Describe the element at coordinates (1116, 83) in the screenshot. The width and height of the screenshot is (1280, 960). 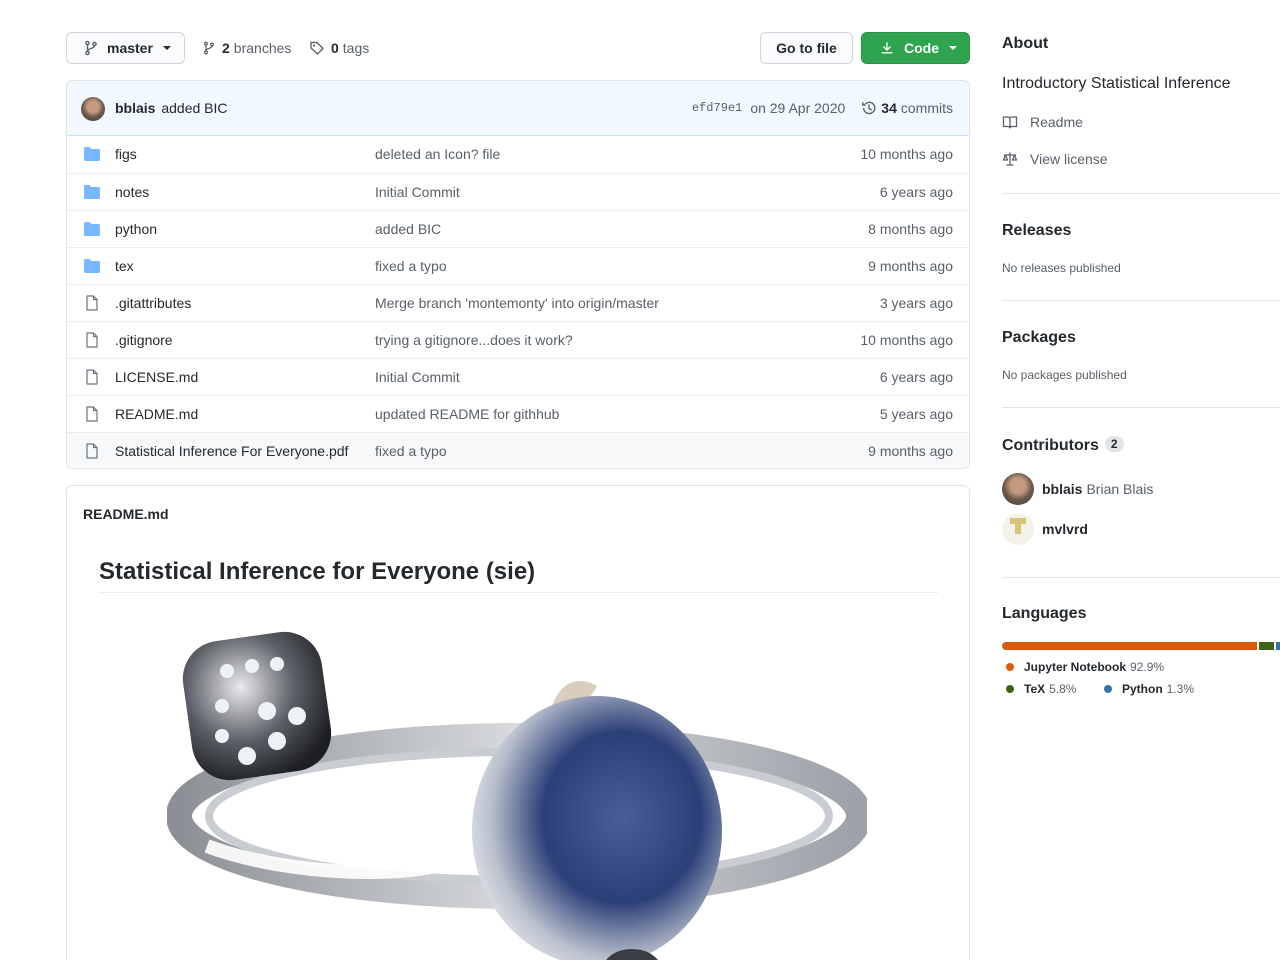
I see `about-description: Introductory Statistical Inference` at that location.